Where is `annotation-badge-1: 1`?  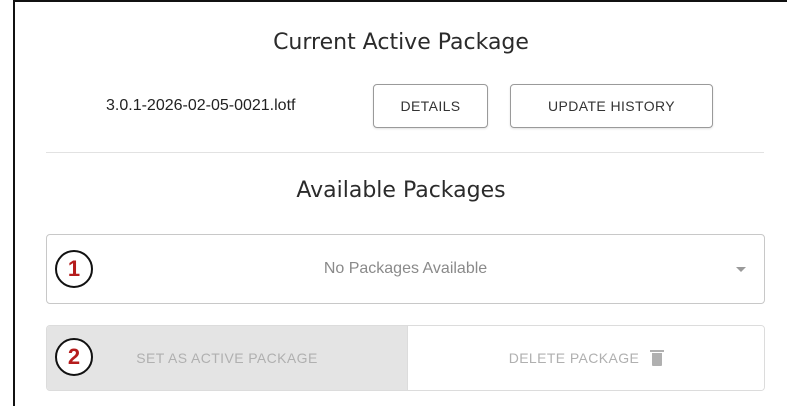
annotation-badge-1: 1 is located at coordinates (74, 269).